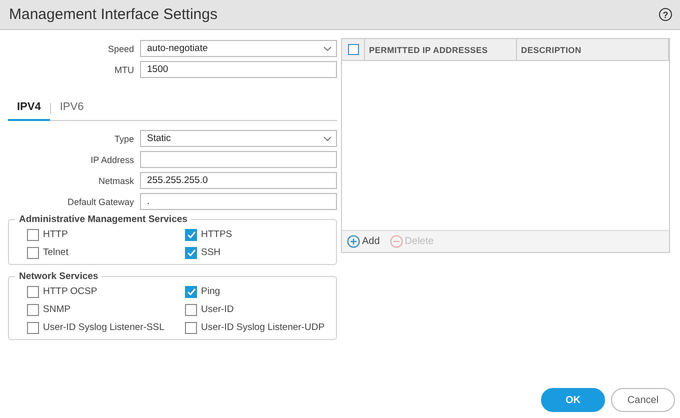 This screenshot has height=418, width=680. I want to click on checkbox-label: Ping, so click(210, 291).